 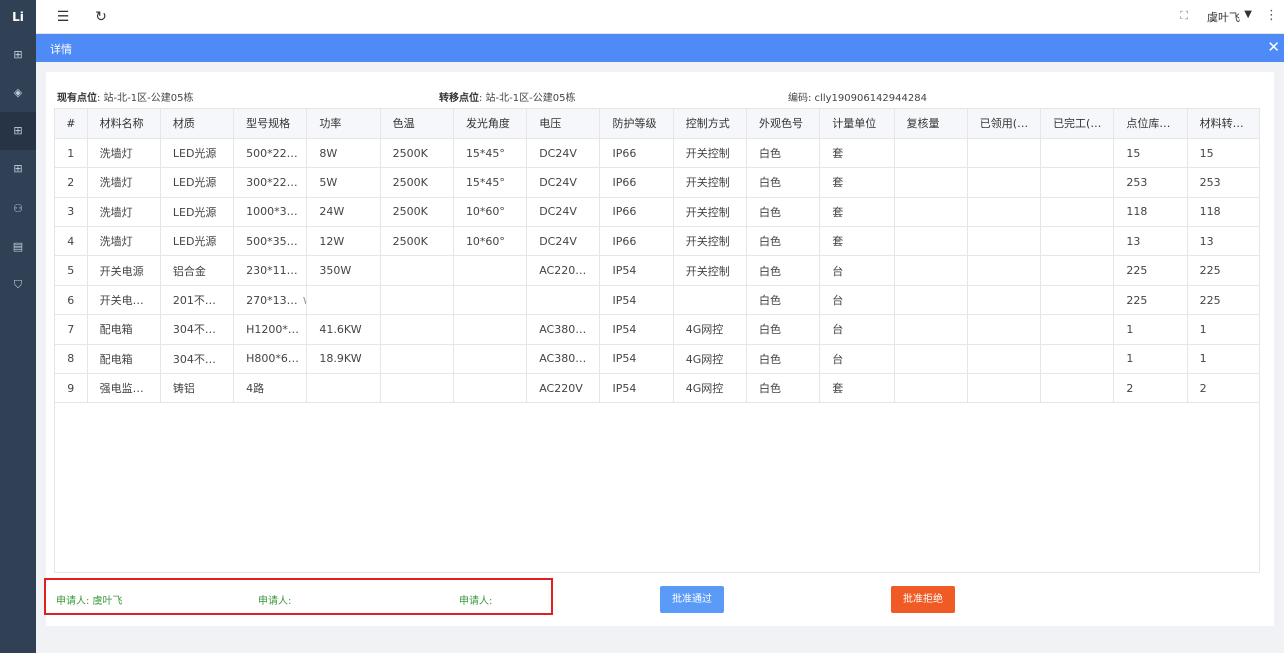 What do you see at coordinates (343, 359) in the screenshot?
I see `table-cell: 18.9KW` at bounding box center [343, 359].